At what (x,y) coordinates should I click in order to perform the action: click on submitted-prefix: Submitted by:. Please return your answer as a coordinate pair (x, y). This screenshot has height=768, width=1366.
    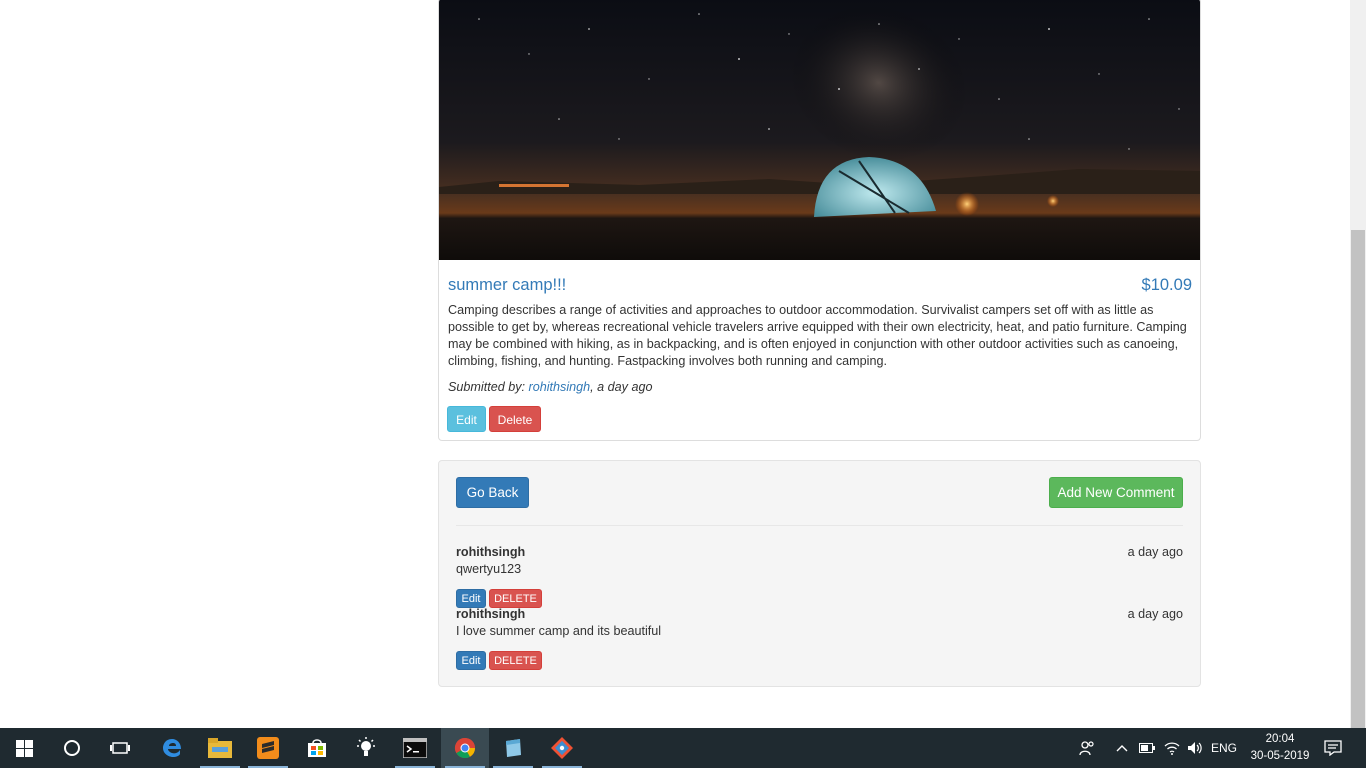
    Looking at the image, I should click on (488, 387).